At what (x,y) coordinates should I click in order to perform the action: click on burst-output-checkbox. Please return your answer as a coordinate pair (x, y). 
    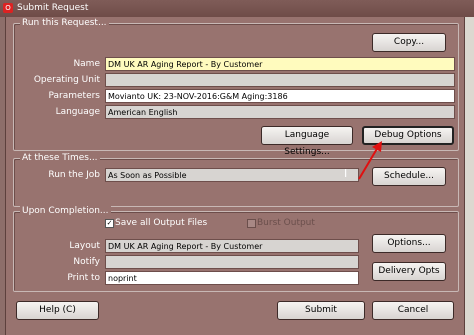
    Looking at the image, I should click on (251, 223).